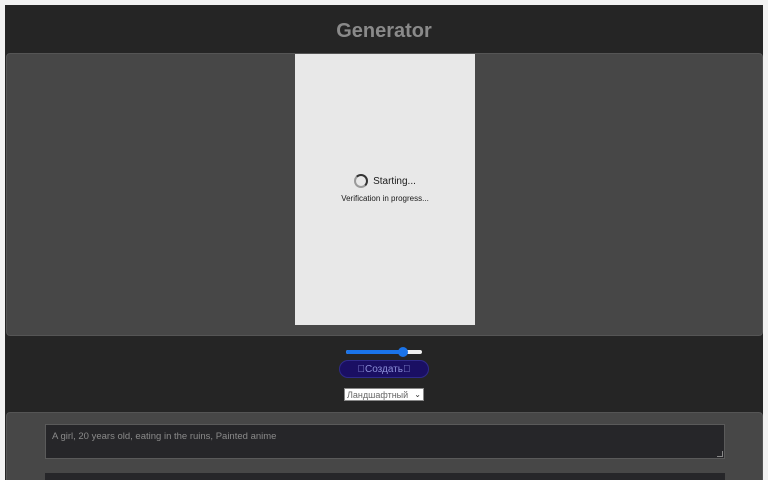  Describe the element at coordinates (374, 352) in the screenshot. I see `slider-fill` at that location.